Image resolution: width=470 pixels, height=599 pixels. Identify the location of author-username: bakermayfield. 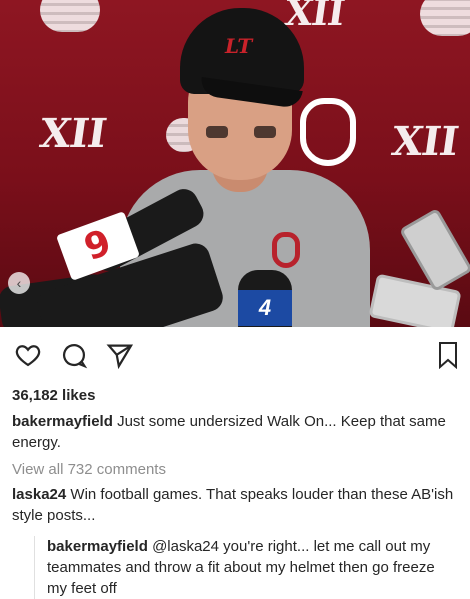
(62, 421).